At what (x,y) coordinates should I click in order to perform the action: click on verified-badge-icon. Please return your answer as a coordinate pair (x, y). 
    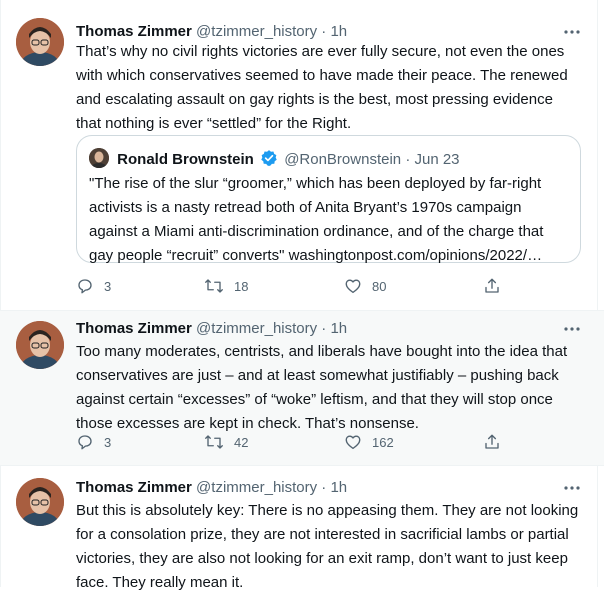
    Looking at the image, I should click on (269, 161).